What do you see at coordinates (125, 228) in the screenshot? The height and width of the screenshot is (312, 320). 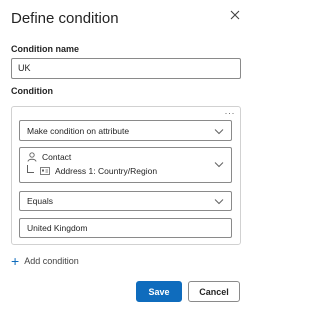 I see `value-input: United Kingdom` at bounding box center [125, 228].